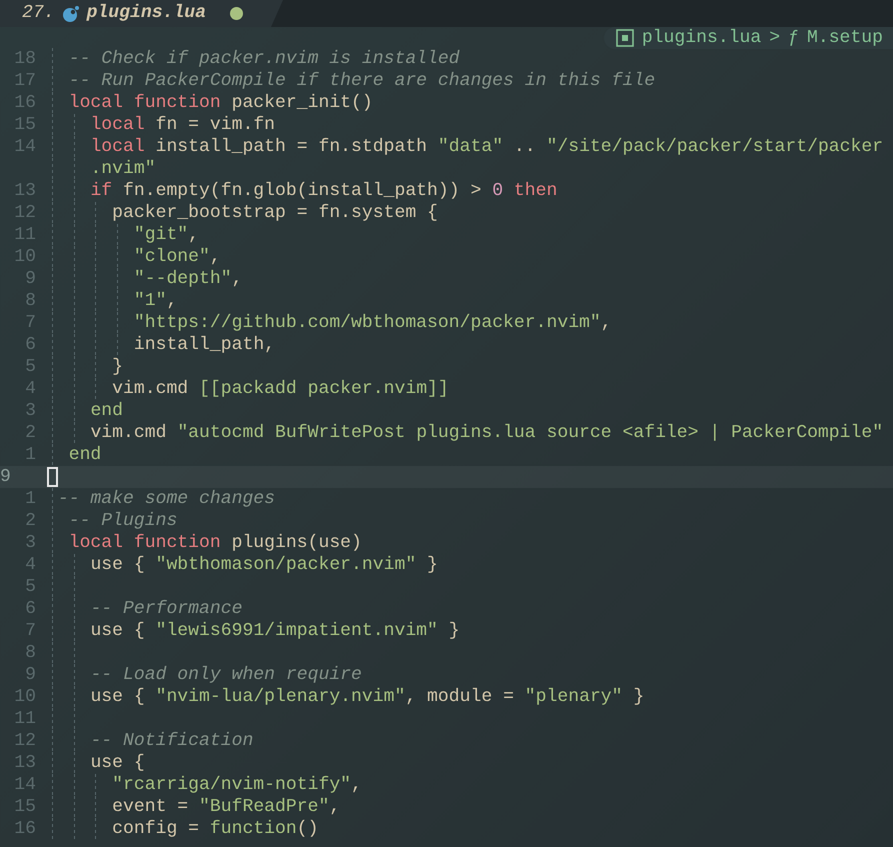  I want to click on file-box-icon, so click(625, 38).